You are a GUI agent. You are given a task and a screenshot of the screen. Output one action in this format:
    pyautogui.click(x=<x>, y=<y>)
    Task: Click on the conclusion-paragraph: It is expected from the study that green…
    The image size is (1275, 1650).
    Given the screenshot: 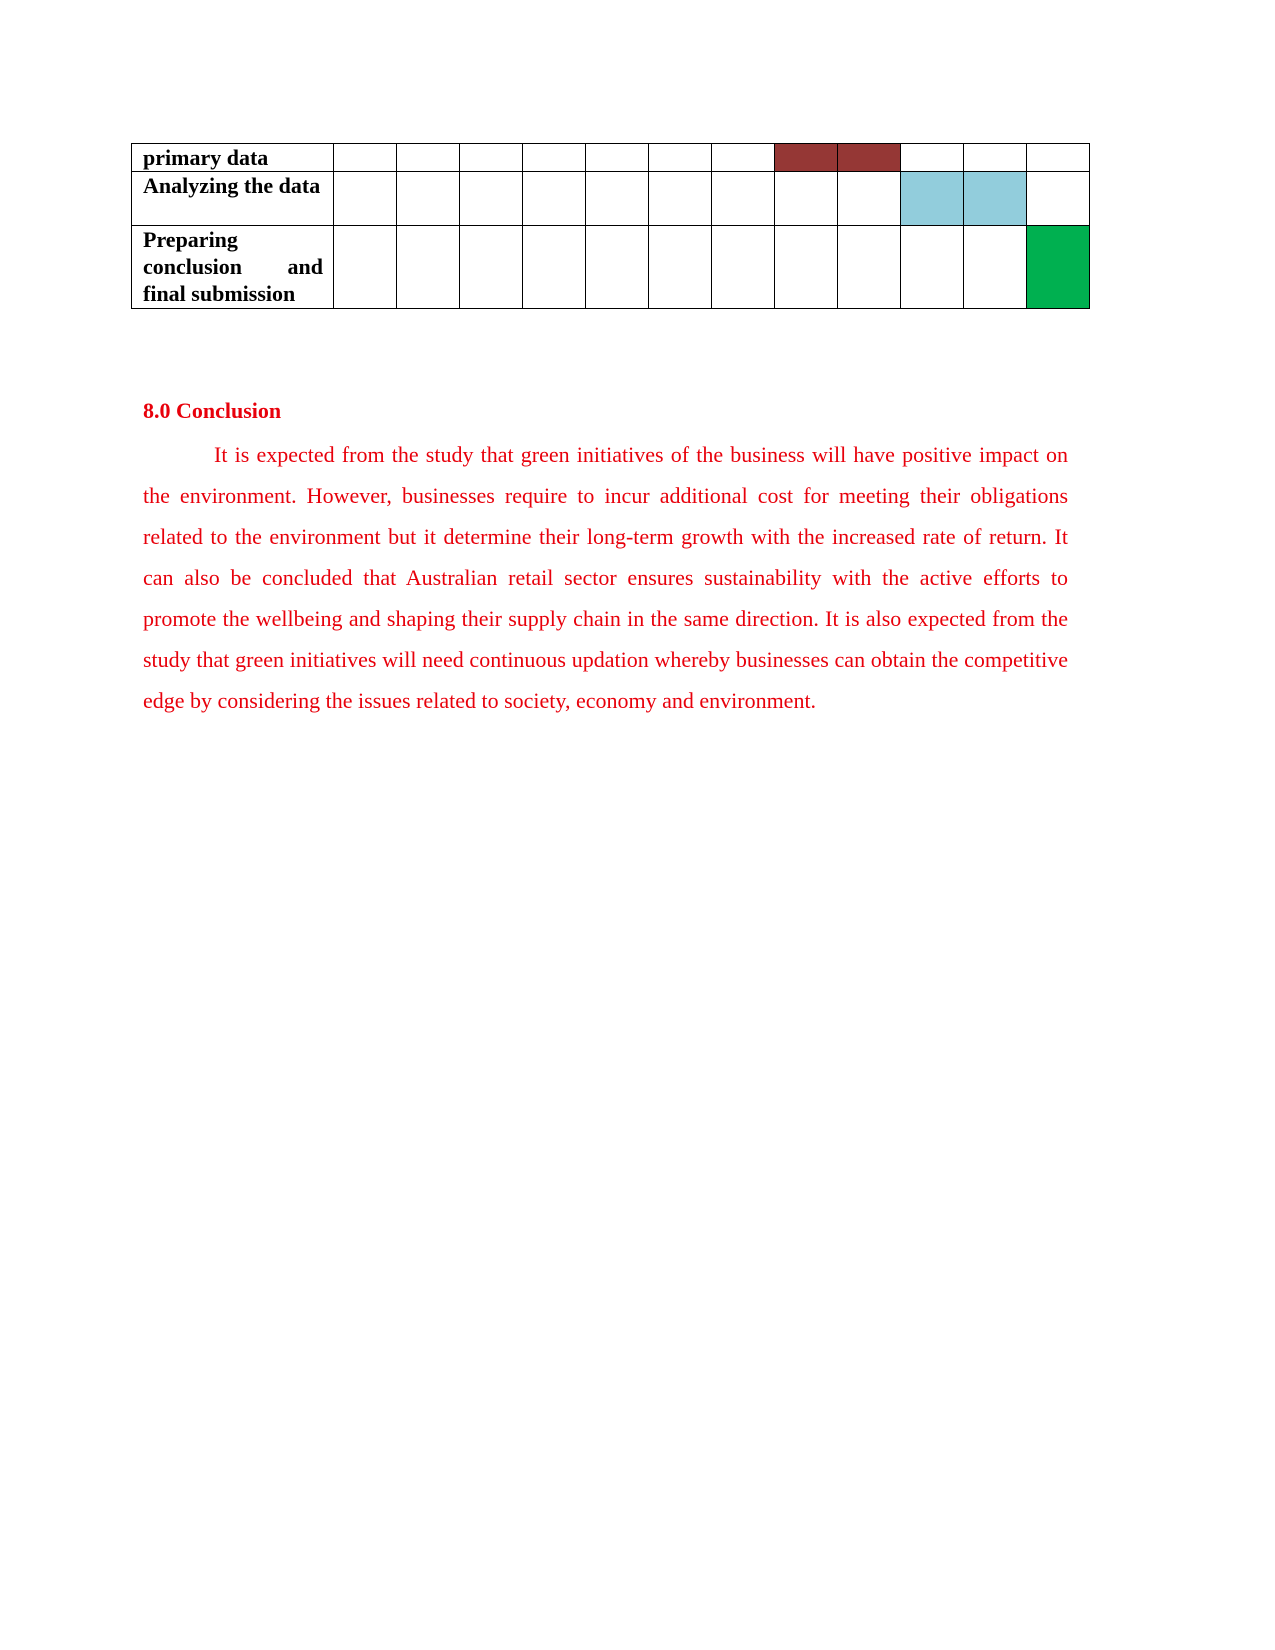 What is the action you would take?
    pyautogui.click(x=605, y=577)
    